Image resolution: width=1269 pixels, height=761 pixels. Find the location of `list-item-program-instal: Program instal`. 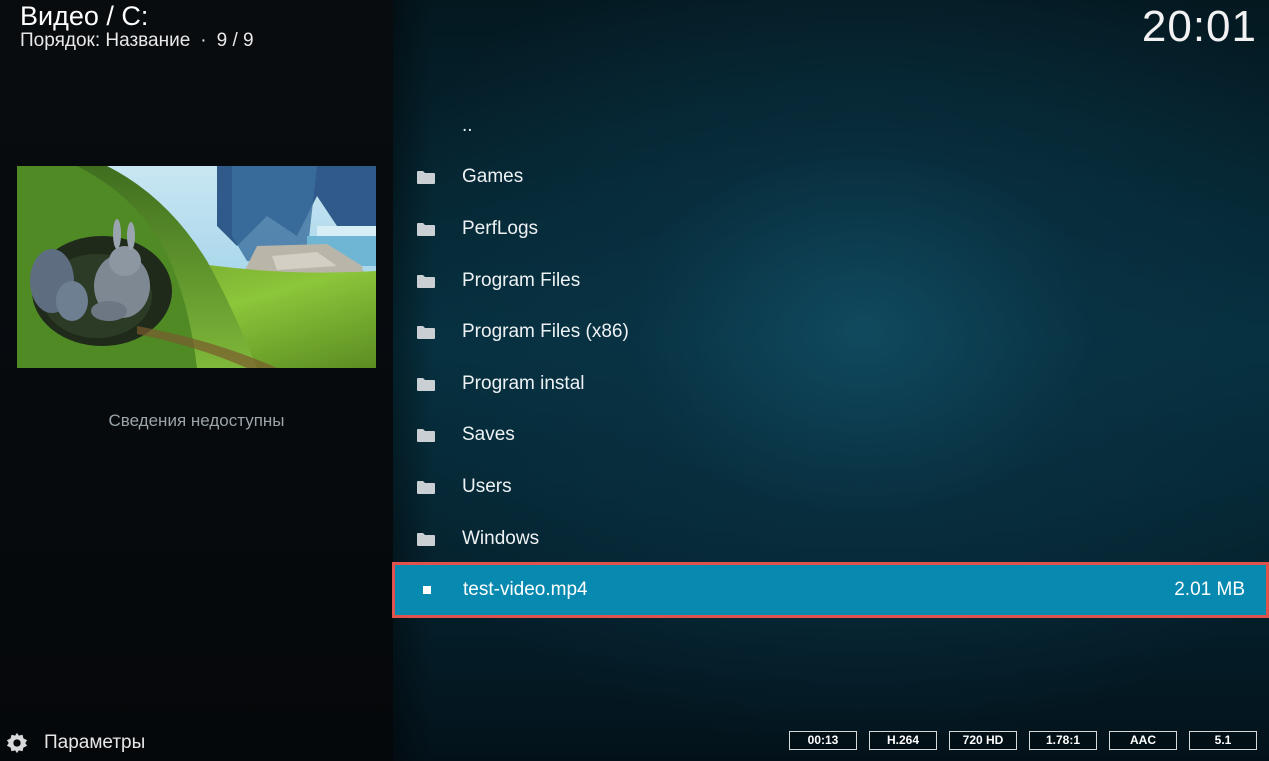

list-item-program-instal: Program instal is located at coordinates (831, 384).